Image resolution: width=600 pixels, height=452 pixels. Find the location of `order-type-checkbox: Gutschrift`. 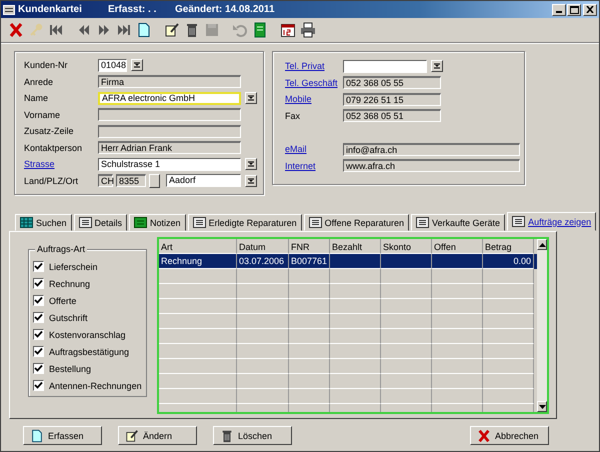

order-type-checkbox: Gutschrift is located at coordinates (89, 317).